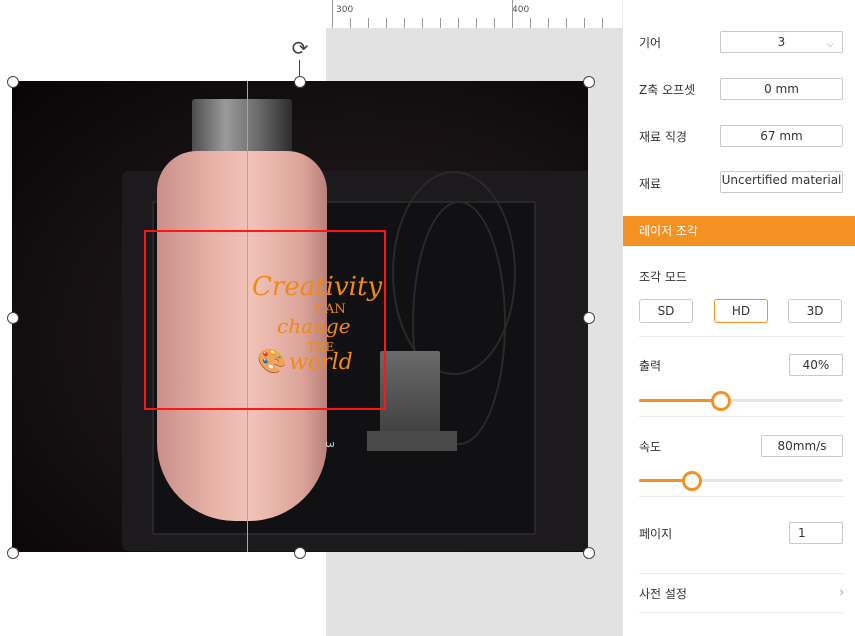  I want to click on scale-mark: 3, so click(329, 444).